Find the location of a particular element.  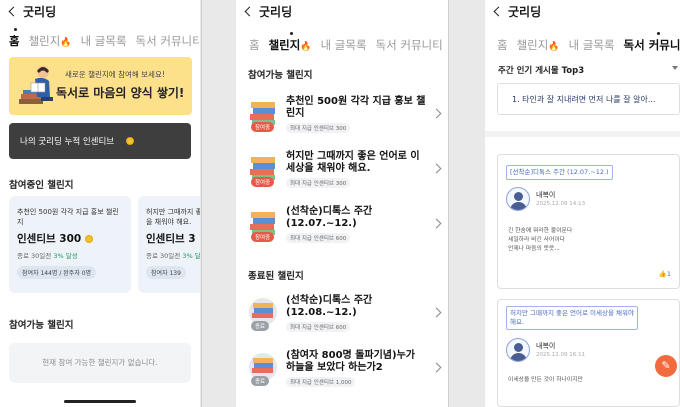

ended-section-title: 종료된 챌린지 is located at coordinates (276, 276).